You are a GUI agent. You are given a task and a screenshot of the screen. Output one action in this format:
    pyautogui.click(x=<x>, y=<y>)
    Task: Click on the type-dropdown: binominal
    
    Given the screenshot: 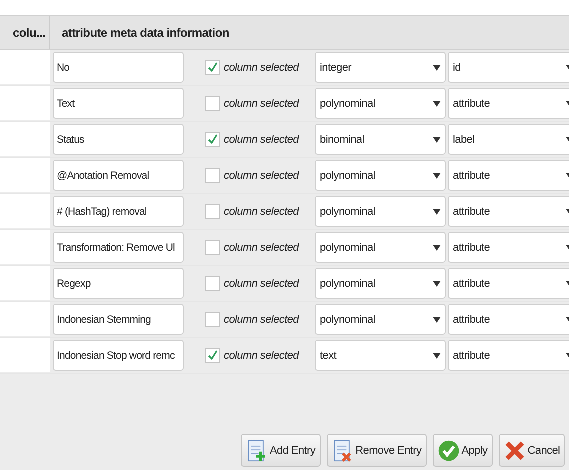 What is the action you would take?
    pyautogui.click(x=380, y=139)
    